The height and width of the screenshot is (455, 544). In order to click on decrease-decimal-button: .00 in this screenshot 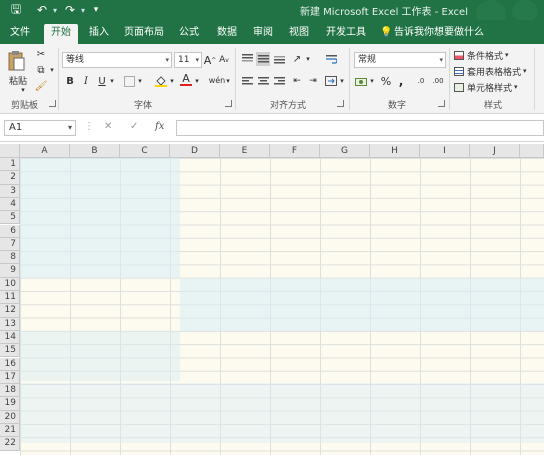, I will do `click(438, 81)`.